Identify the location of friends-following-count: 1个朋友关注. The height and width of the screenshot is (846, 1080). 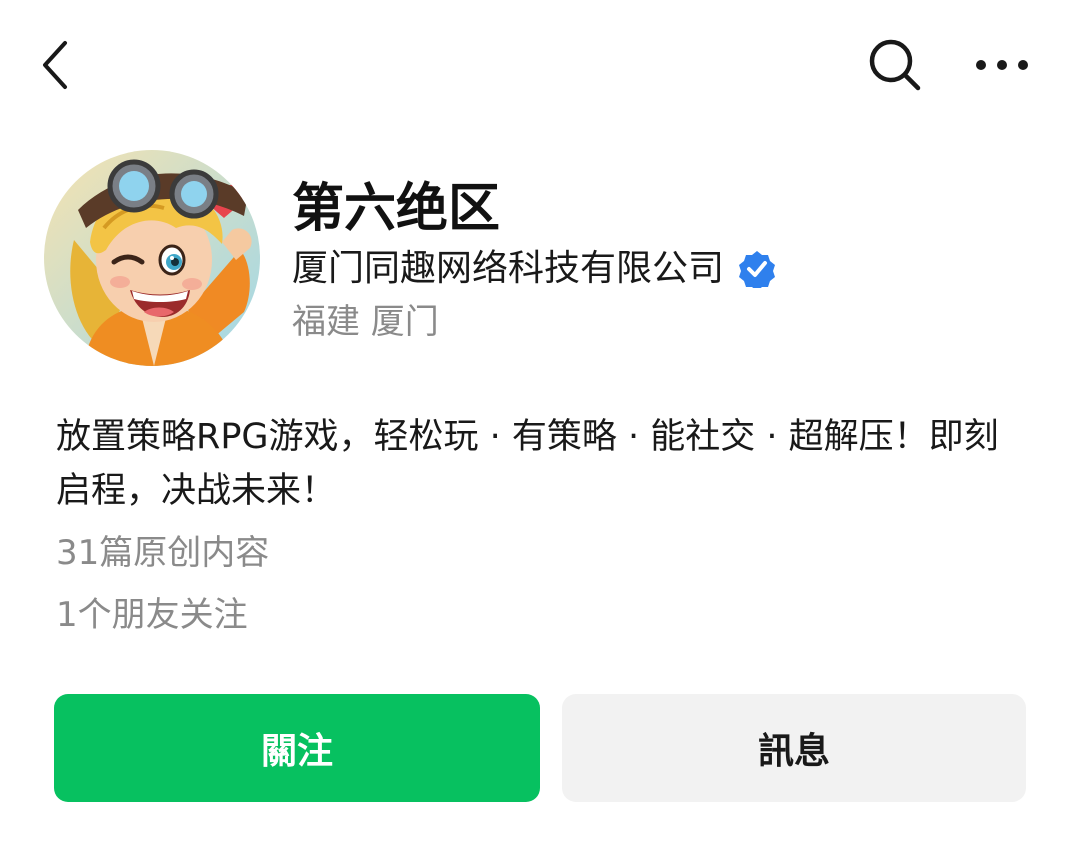
(152, 615).